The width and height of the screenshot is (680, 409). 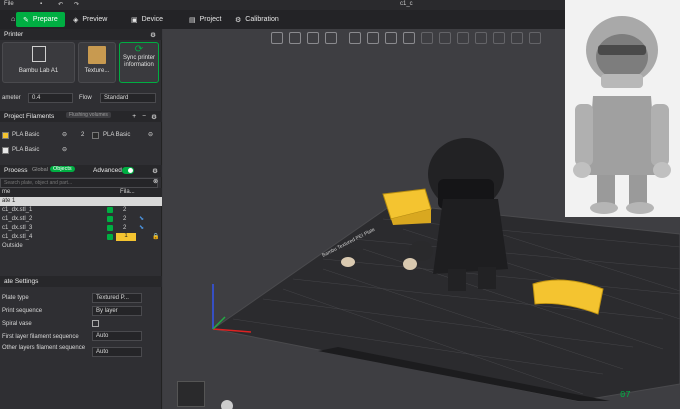 What do you see at coordinates (25, 150) in the screenshot?
I see `filament-3-name: PLA Basic` at bounding box center [25, 150].